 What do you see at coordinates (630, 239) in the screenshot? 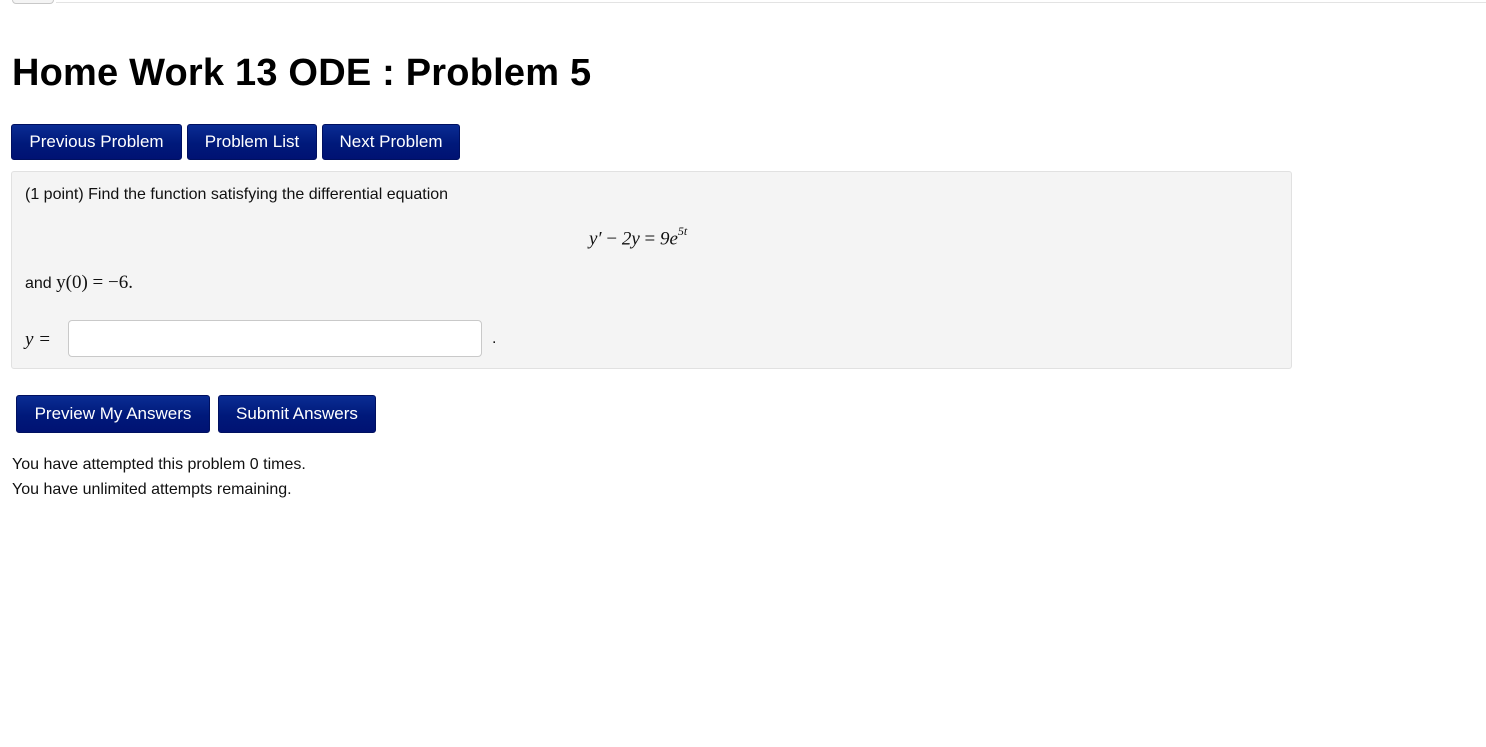
I see `eq-term: 2y` at bounding box center [630, 239].